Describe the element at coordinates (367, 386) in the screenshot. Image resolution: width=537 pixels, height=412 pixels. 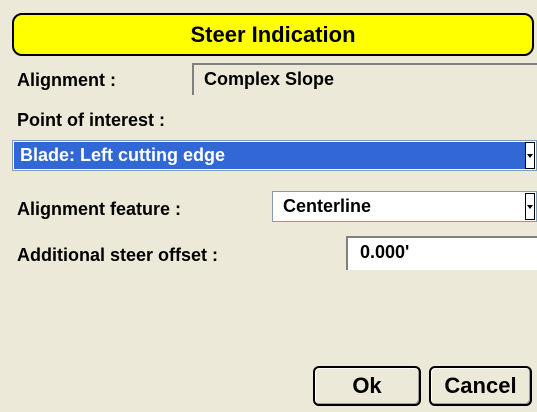
I see `ok-button: Ok` at that location.